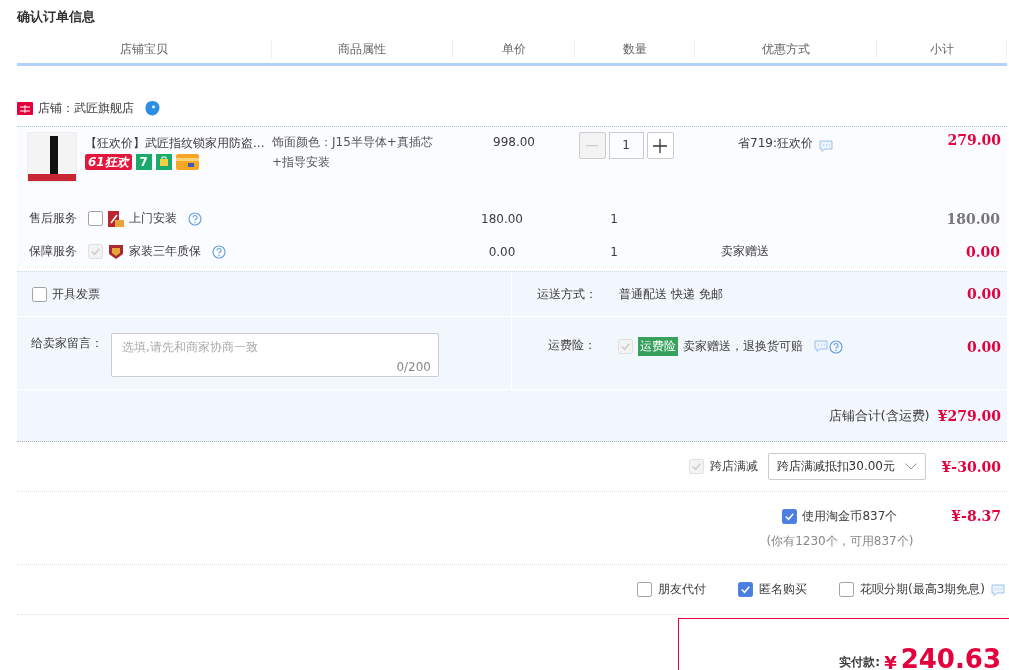  What do you see at coordinates (116, 251) in the screenshot?
I see `shield-icon` at bounding box center [116, 251].